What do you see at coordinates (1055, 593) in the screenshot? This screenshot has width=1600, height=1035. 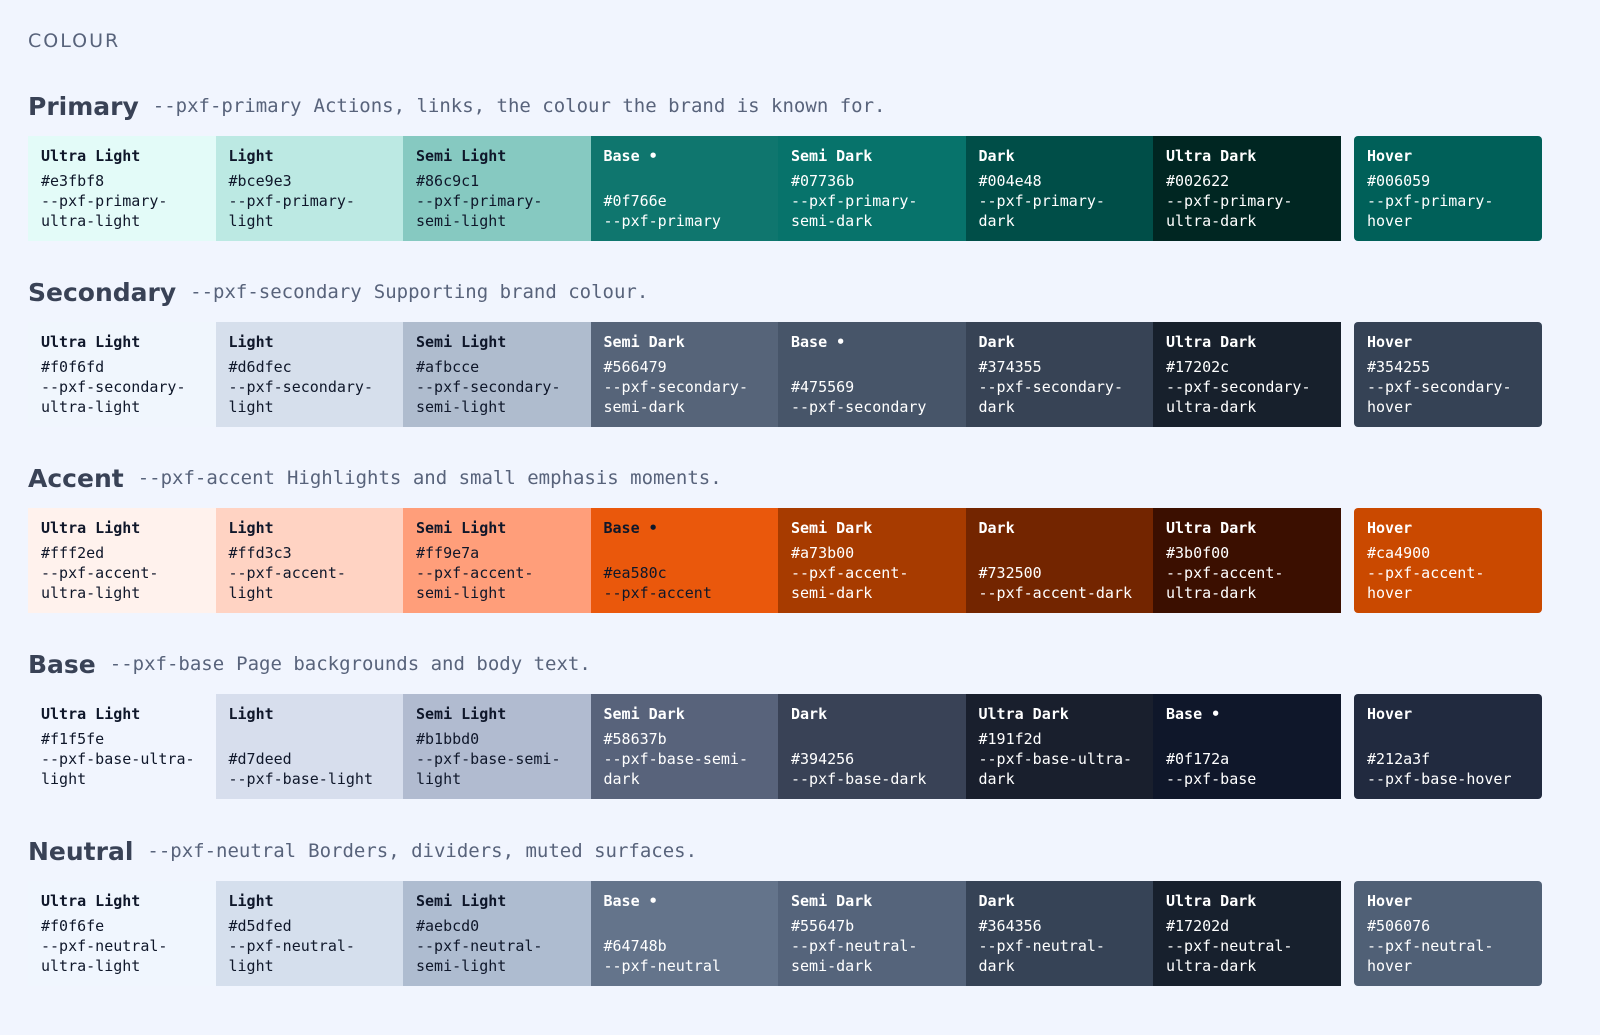 I see `swatch-variable: --pxf-accent-dark` at bounding box center [1055, 593].